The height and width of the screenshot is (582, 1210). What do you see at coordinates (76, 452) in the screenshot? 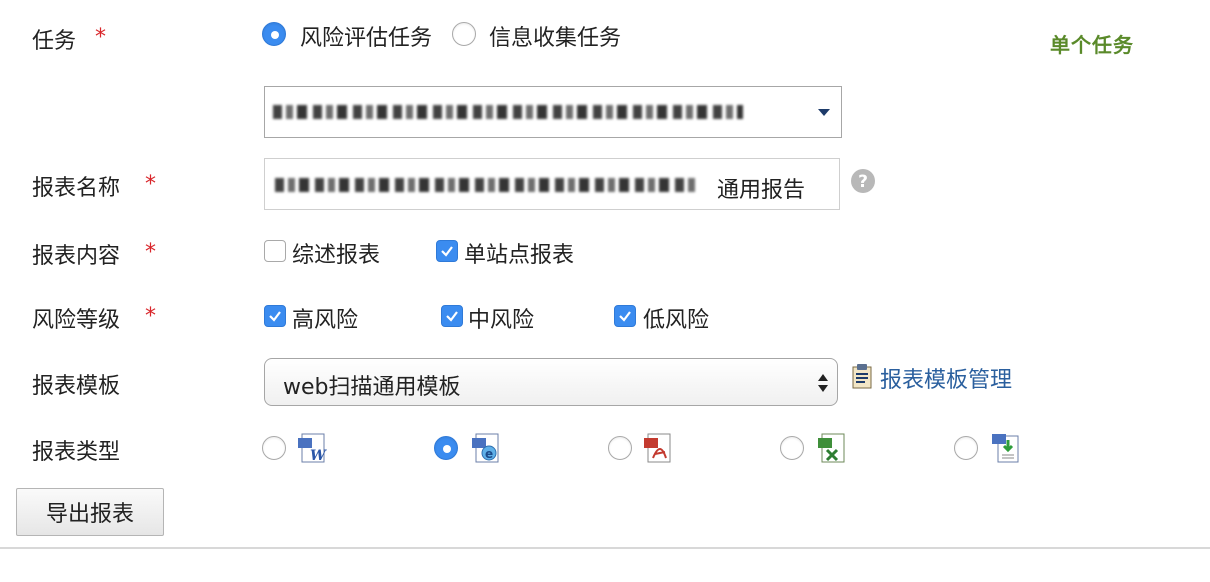
I see `report-type-label: 报表类型` at bounding box center [76, 452].